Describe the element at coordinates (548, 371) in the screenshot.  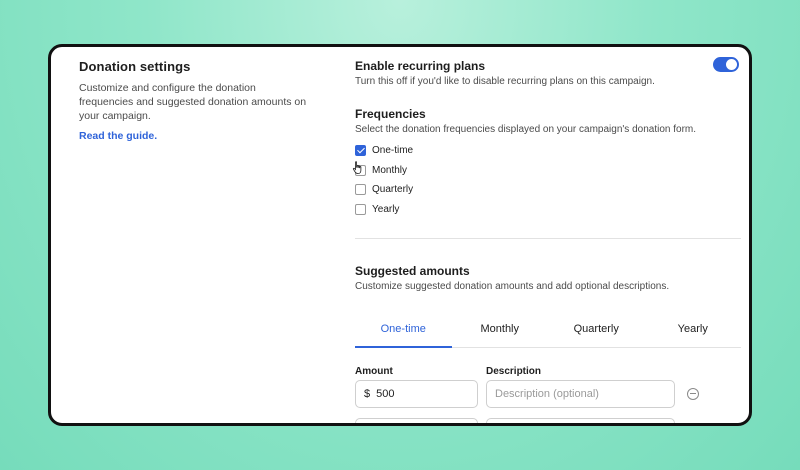
I see `amount-fields-header: Amount Description` at that location.